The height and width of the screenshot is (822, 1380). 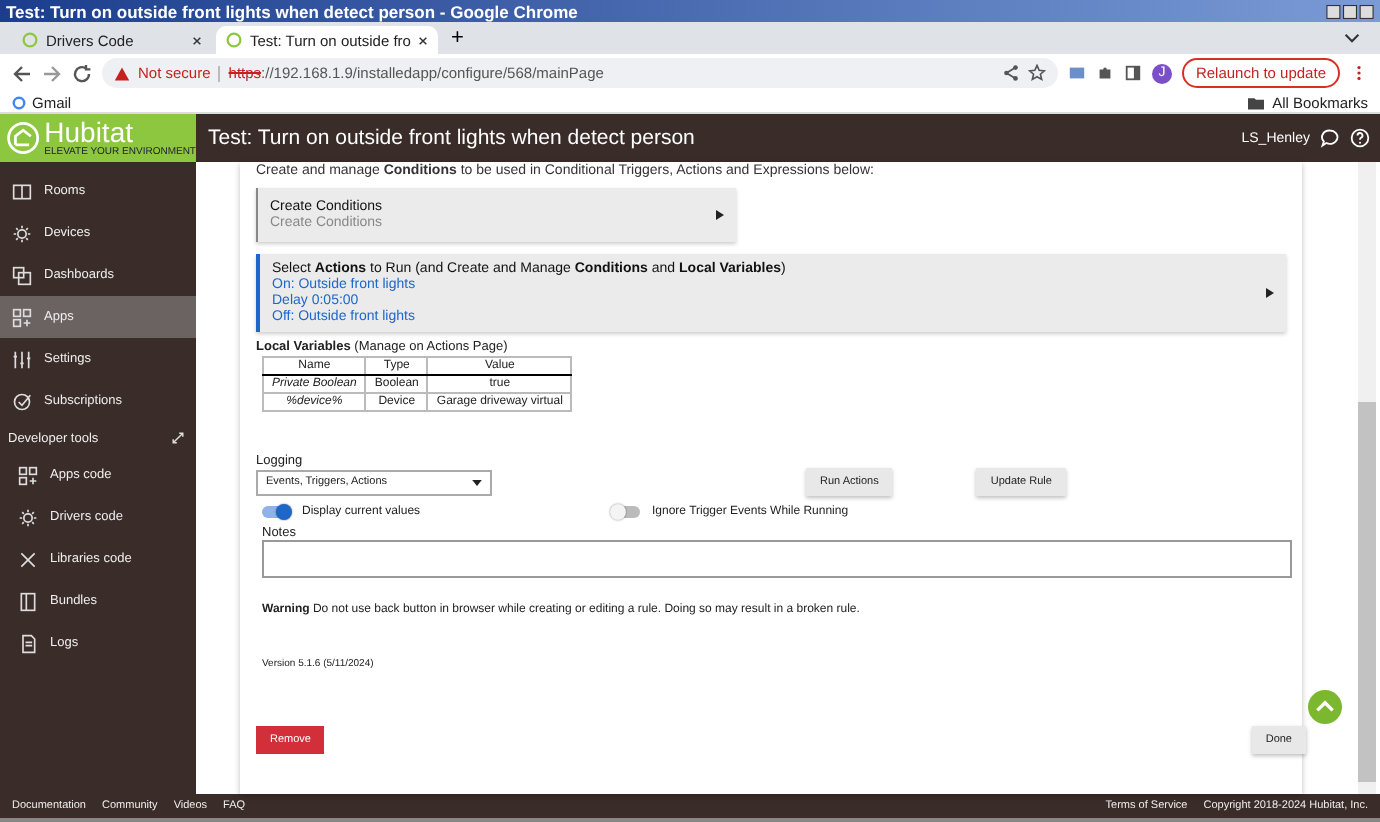 I want to click on logo-text: Hubitat, so click(x=88, y=132).